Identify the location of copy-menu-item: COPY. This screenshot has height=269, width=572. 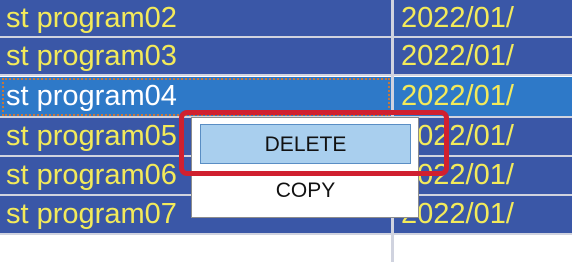
(305, 191).